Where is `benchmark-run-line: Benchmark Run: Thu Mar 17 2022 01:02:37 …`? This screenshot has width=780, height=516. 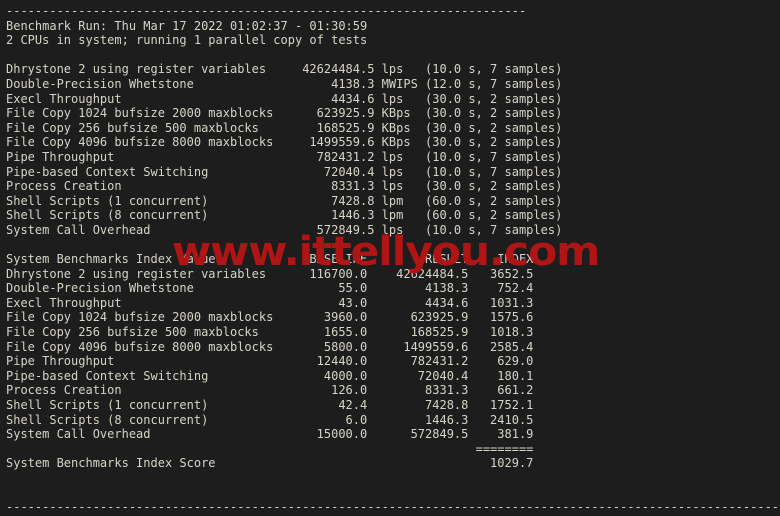 benchmark-run-line: Benchmark Run: Thu Mar 17 2022 01:02:37 … is located at coordinates (187, 25).